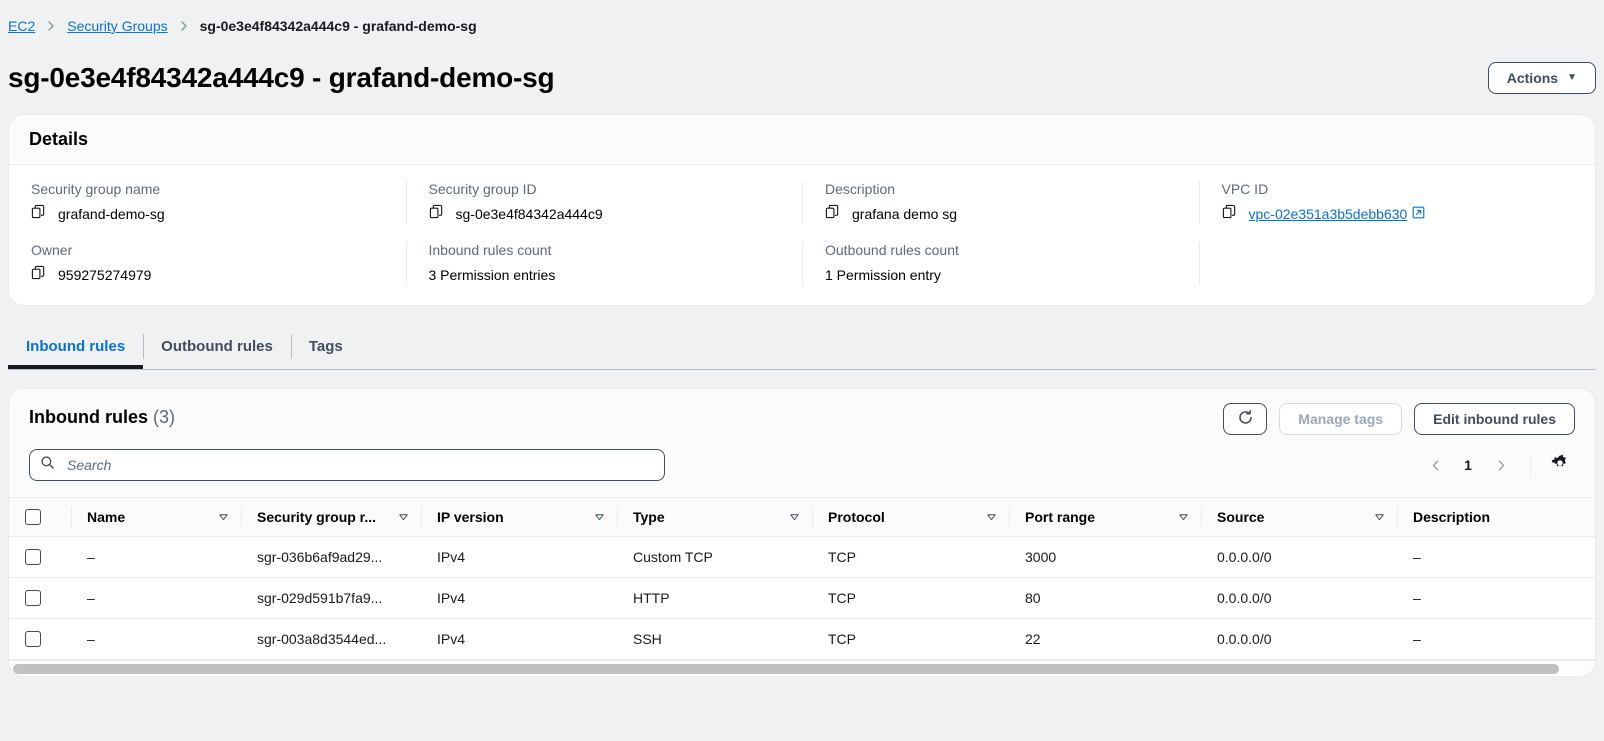 This screenshot has height=741, width=1604. What do you see at coordinates (1501, 465) in the screenshot?
I see `pagination-next-button` at bounding box center [1501, 465].